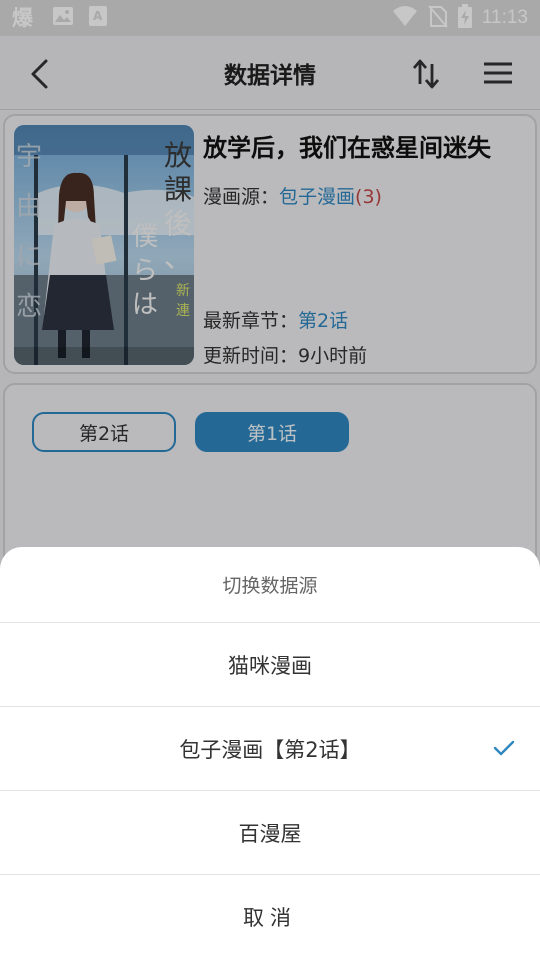 This screenshot has height=960, width=540. I want to click on cancel-label: 取消, so click(270, 918).